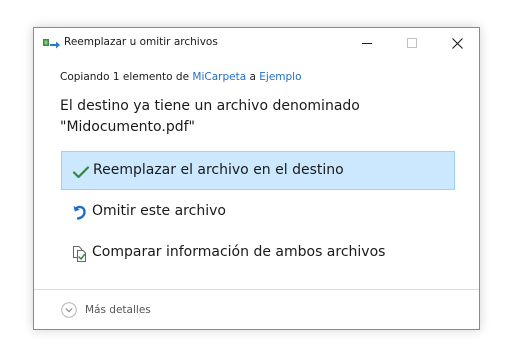 The width and height of the screenshot is (512, 358). Describe the element at coordinates (126, 77) in the screenshot. I see `copy-status-prefix: Copiando 1 elemento de` at that location.